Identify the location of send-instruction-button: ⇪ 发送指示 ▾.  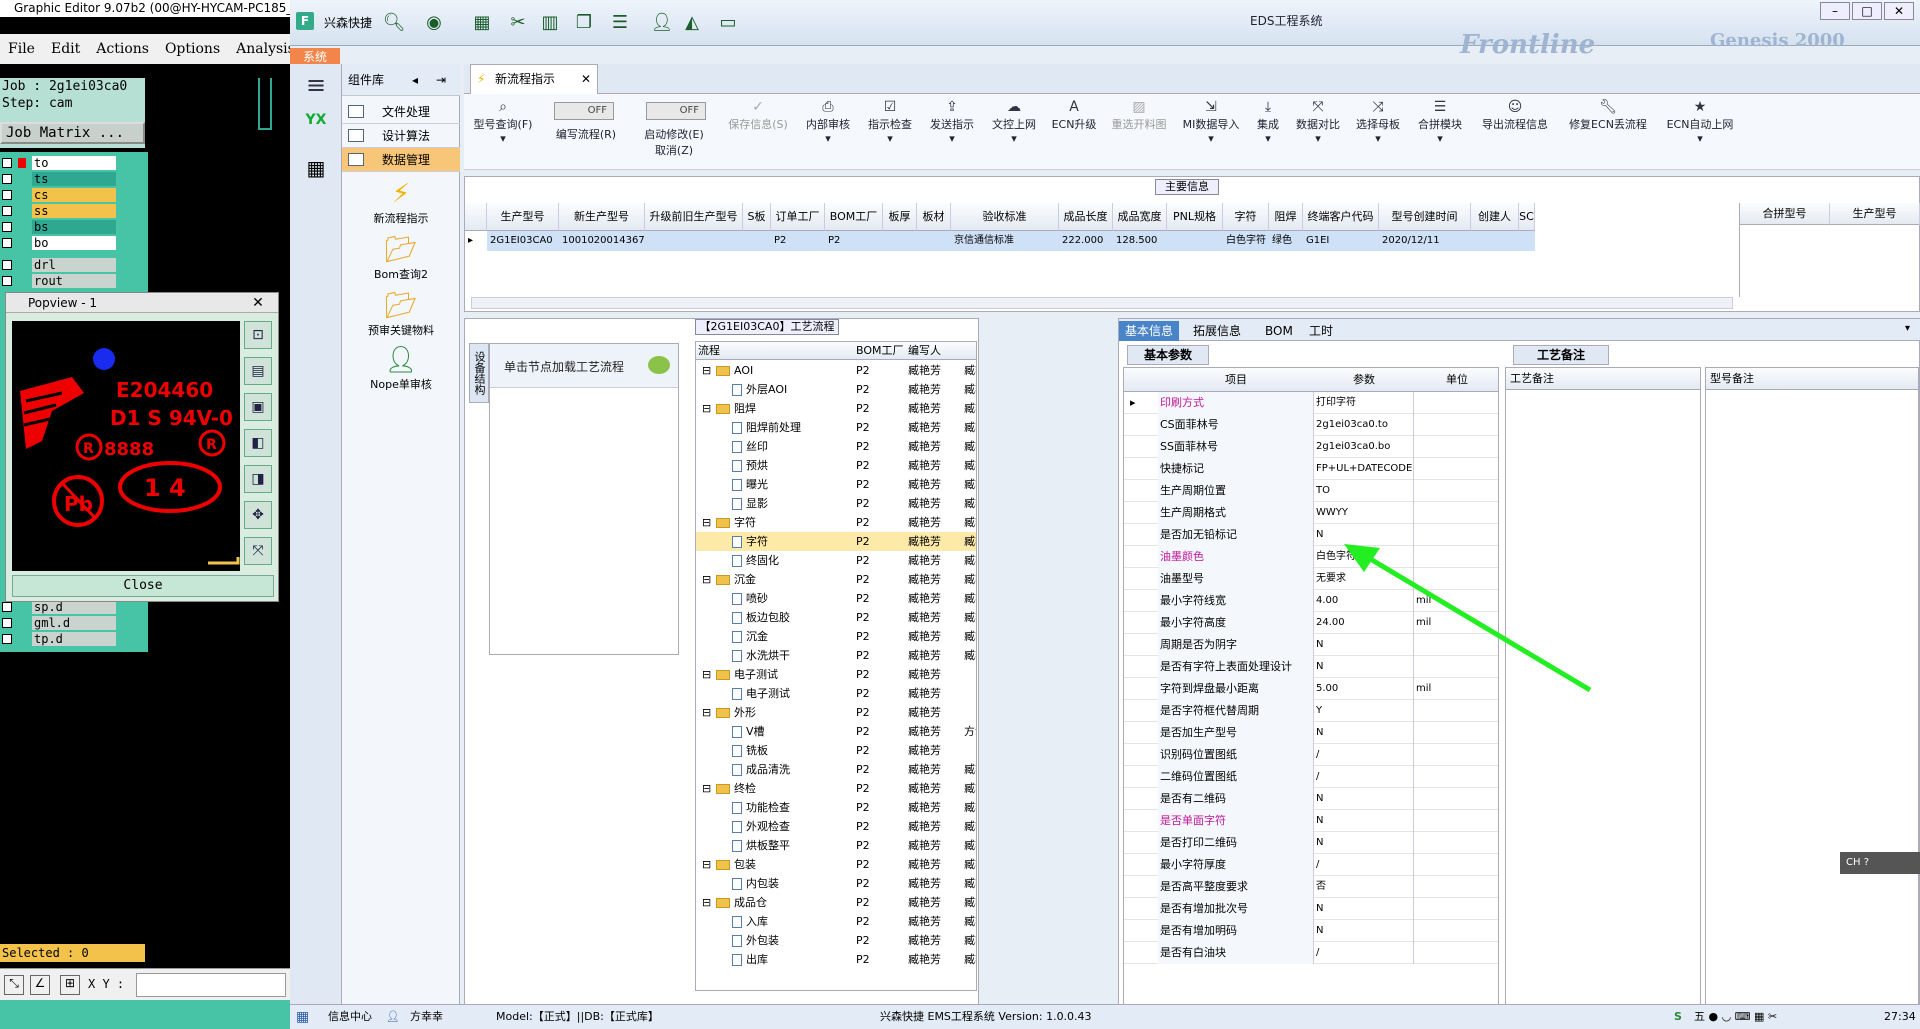
(952, 133).